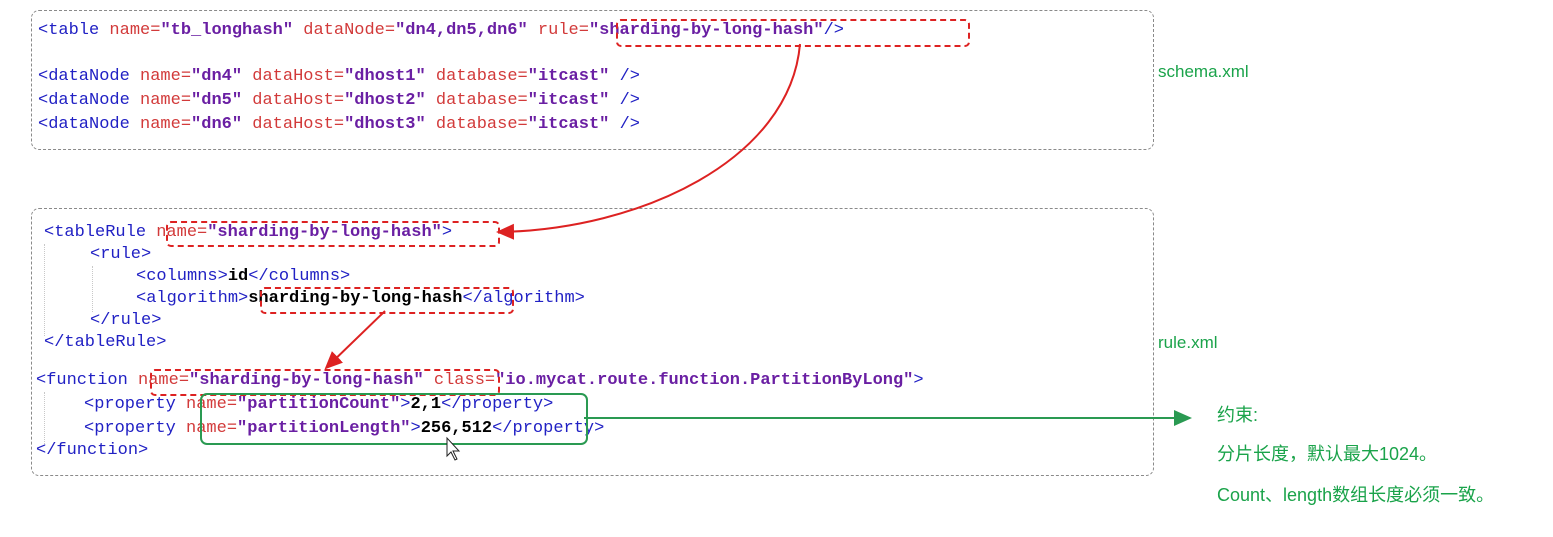 This screenshot has width=1553, height=537. I want to click on mouse-cursor-icon, so click(453, 448).